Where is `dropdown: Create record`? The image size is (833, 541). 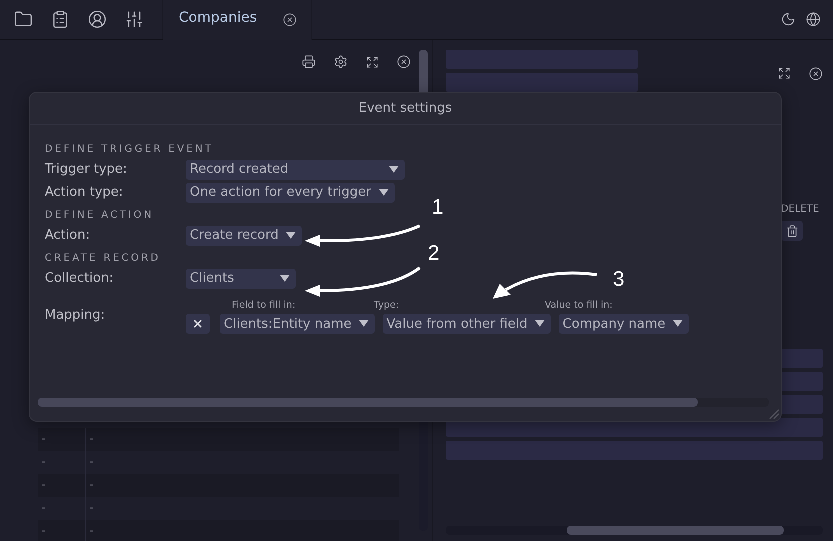
dropdown: Create record is located at coordinates (244, 236).